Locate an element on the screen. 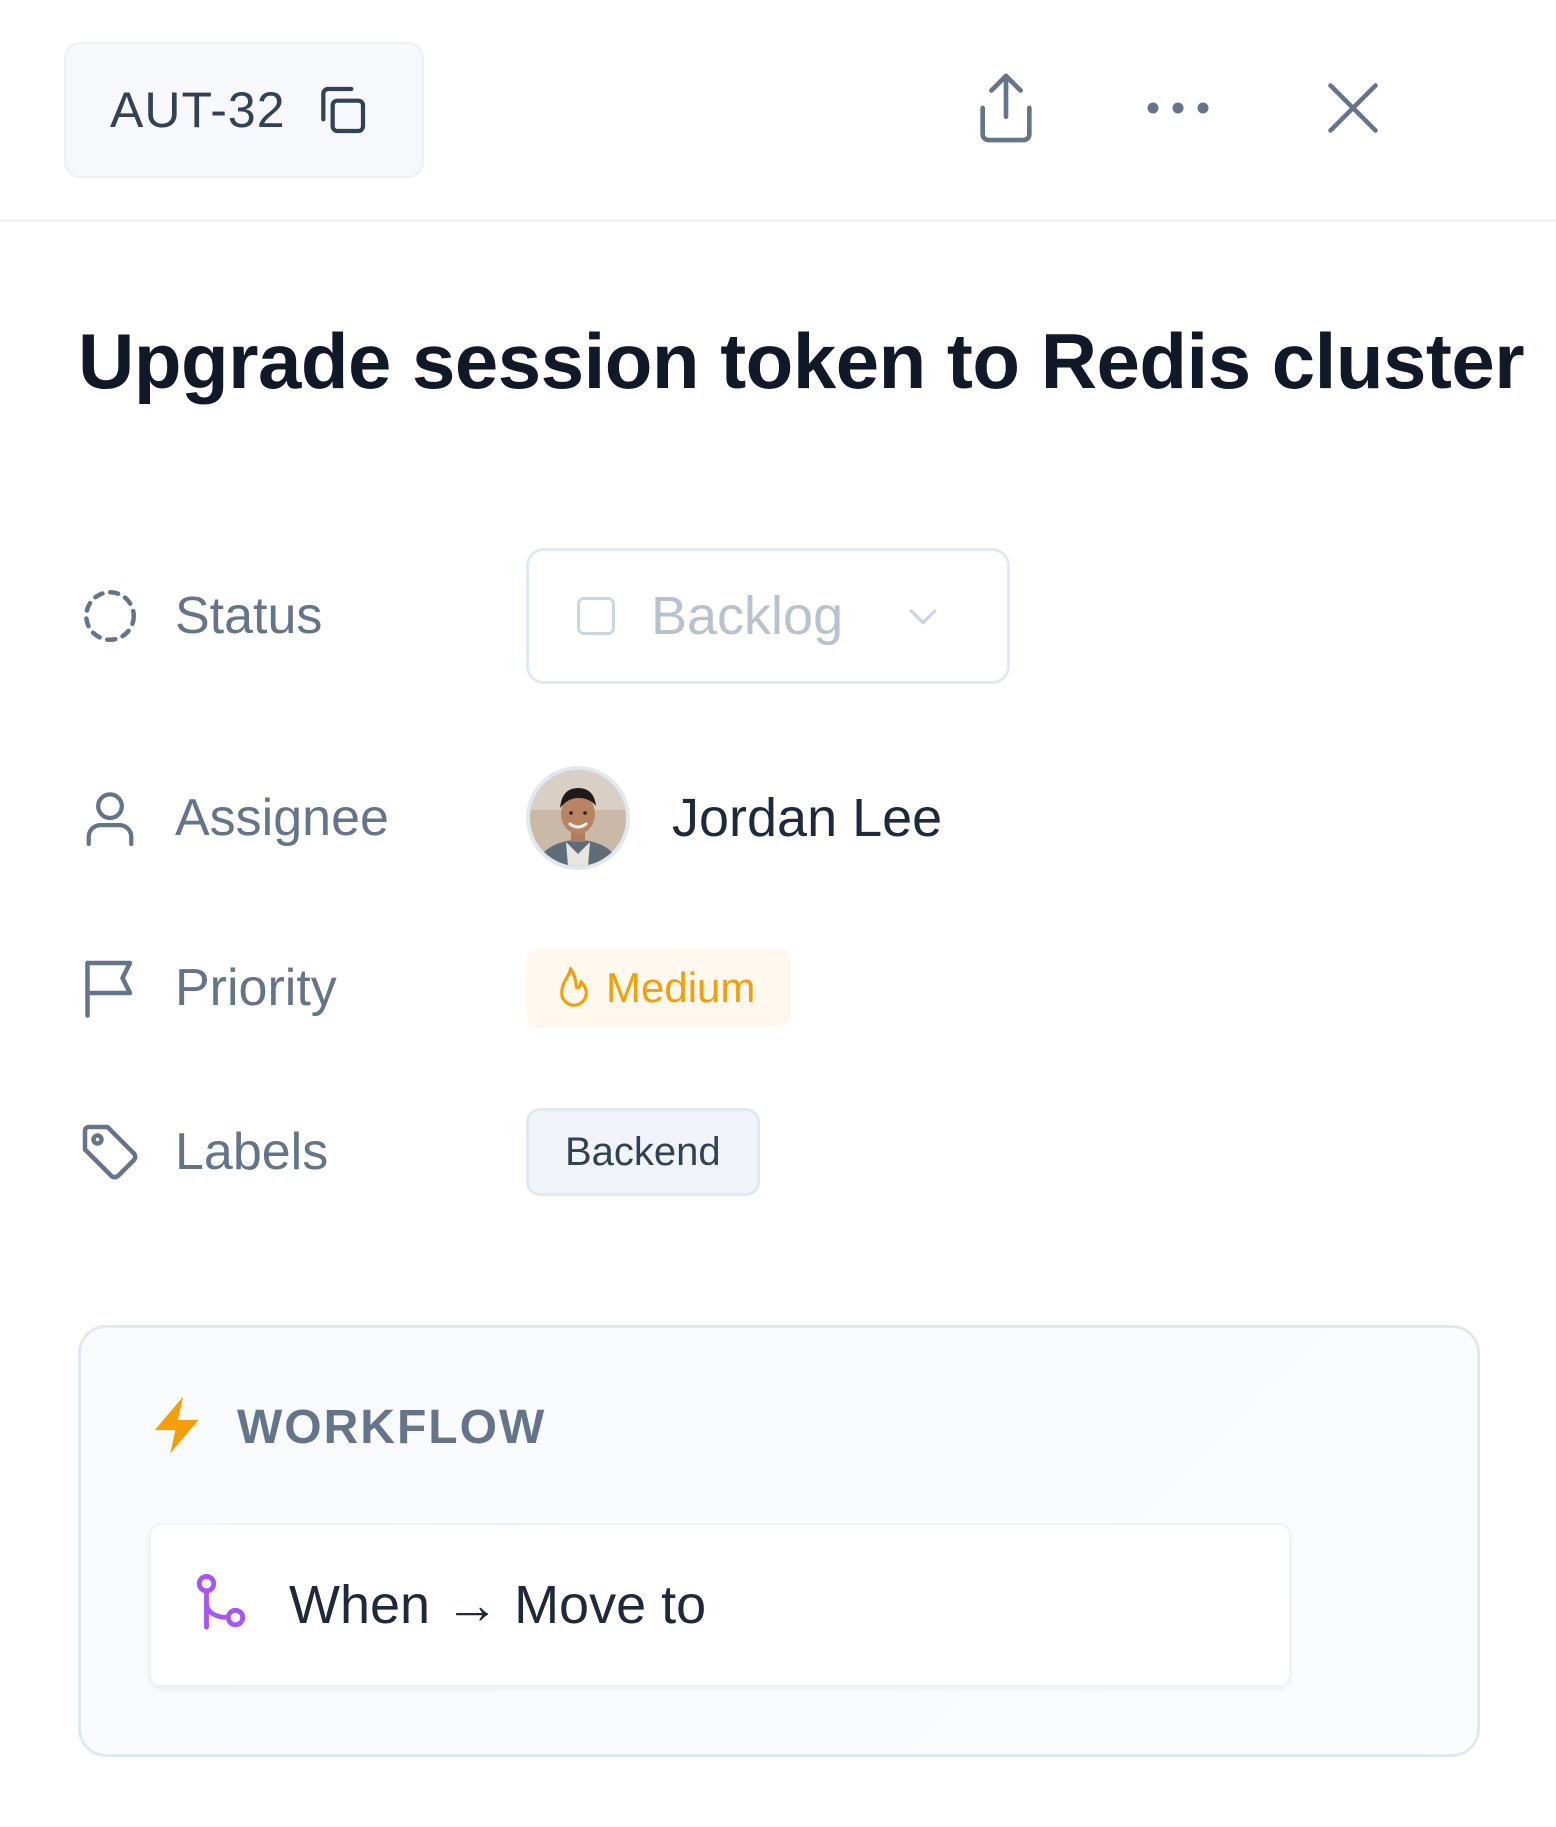 The height and width of the screenshot is (1827, 1556). label-chip-text: Backend is located at coordinates (643, 1151).